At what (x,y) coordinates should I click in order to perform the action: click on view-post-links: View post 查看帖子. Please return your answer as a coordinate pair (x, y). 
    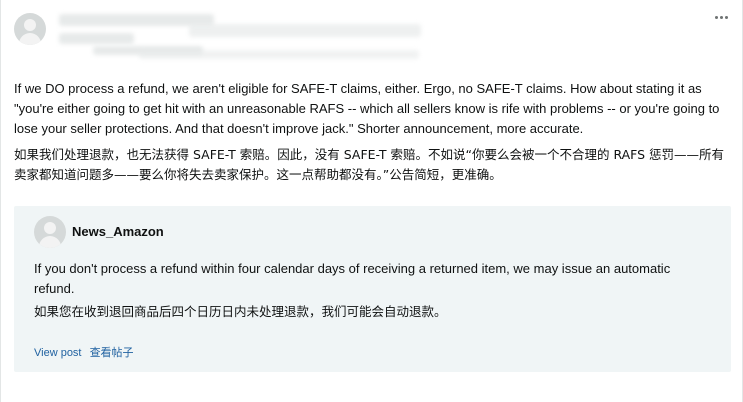
    Looking at the image, I should click on (86, 352).